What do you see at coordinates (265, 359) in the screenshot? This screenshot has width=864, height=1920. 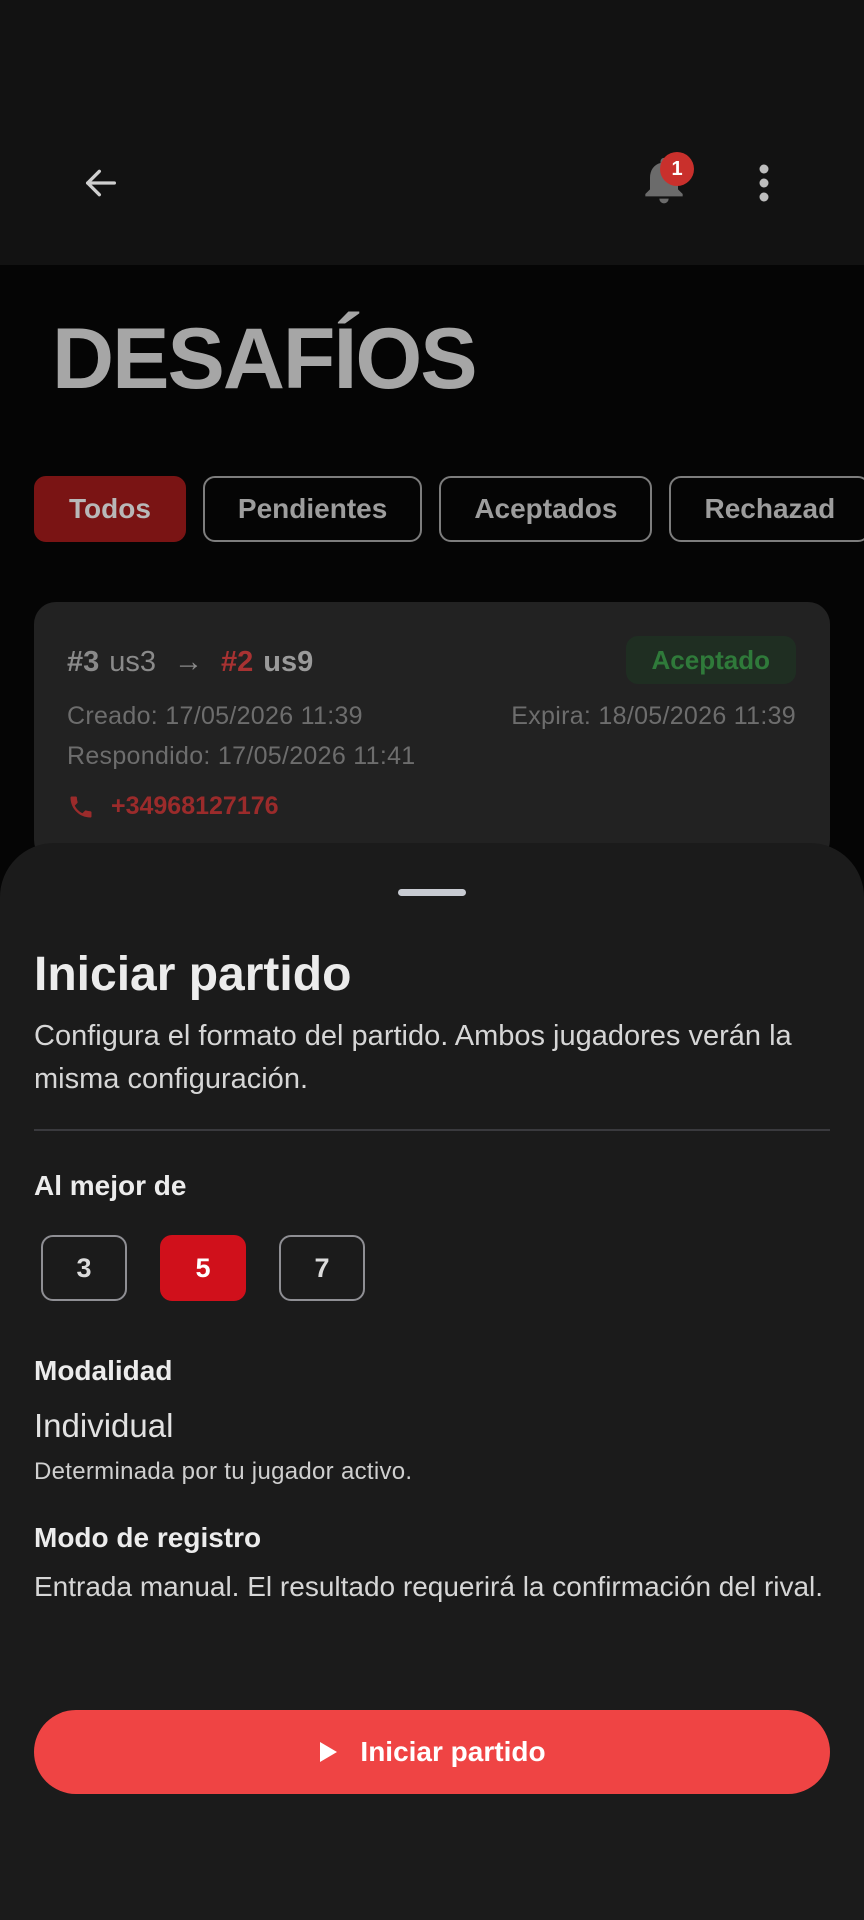 I see `page-title: DESAFÍOS` at bounding box center [265, 359].